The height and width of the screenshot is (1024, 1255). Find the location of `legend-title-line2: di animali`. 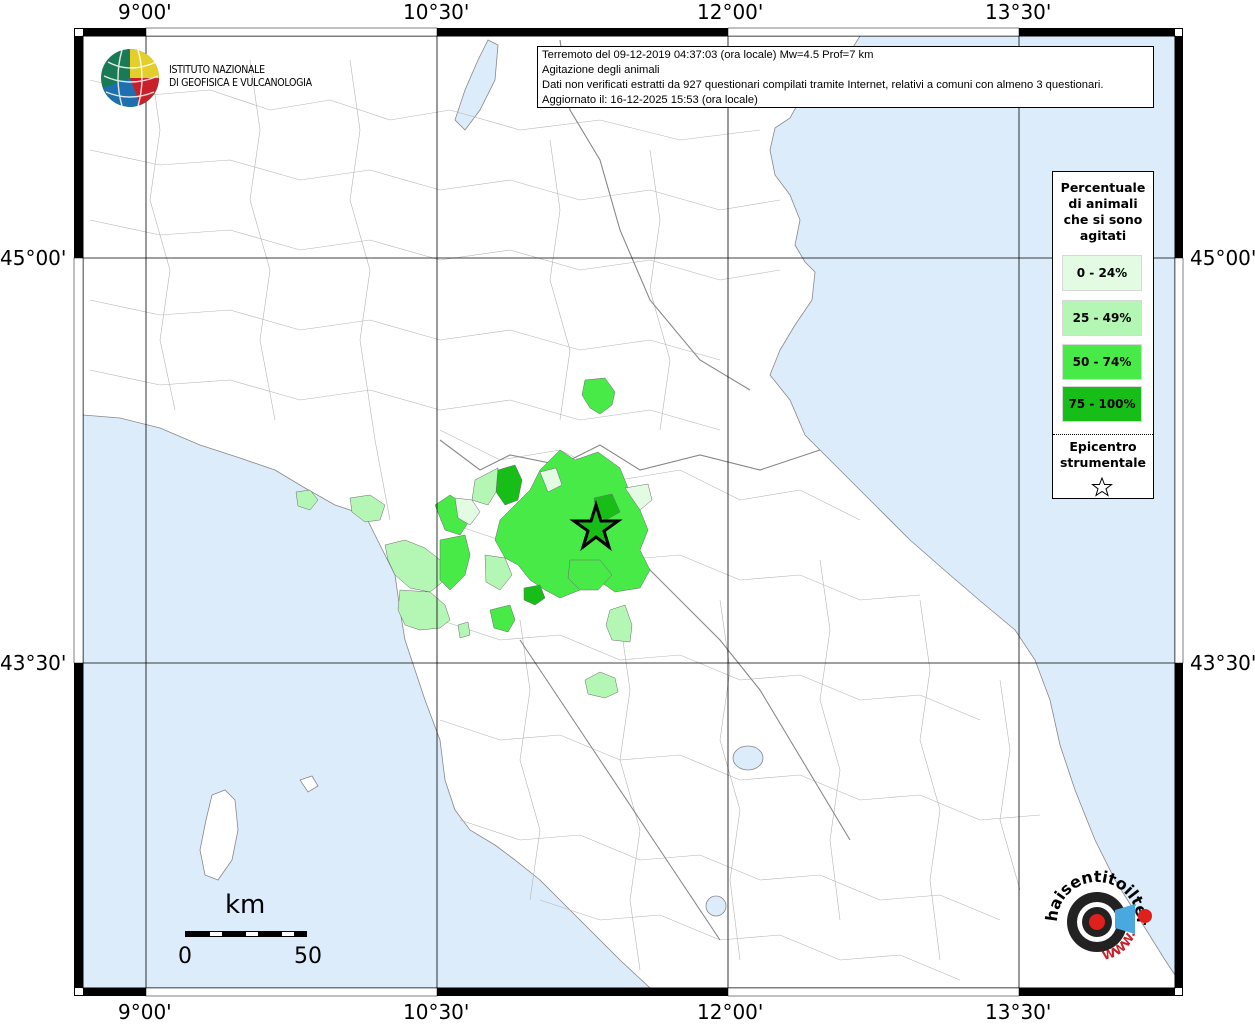

legend-title-line2: di animali is located at coordinates (1103, 203).